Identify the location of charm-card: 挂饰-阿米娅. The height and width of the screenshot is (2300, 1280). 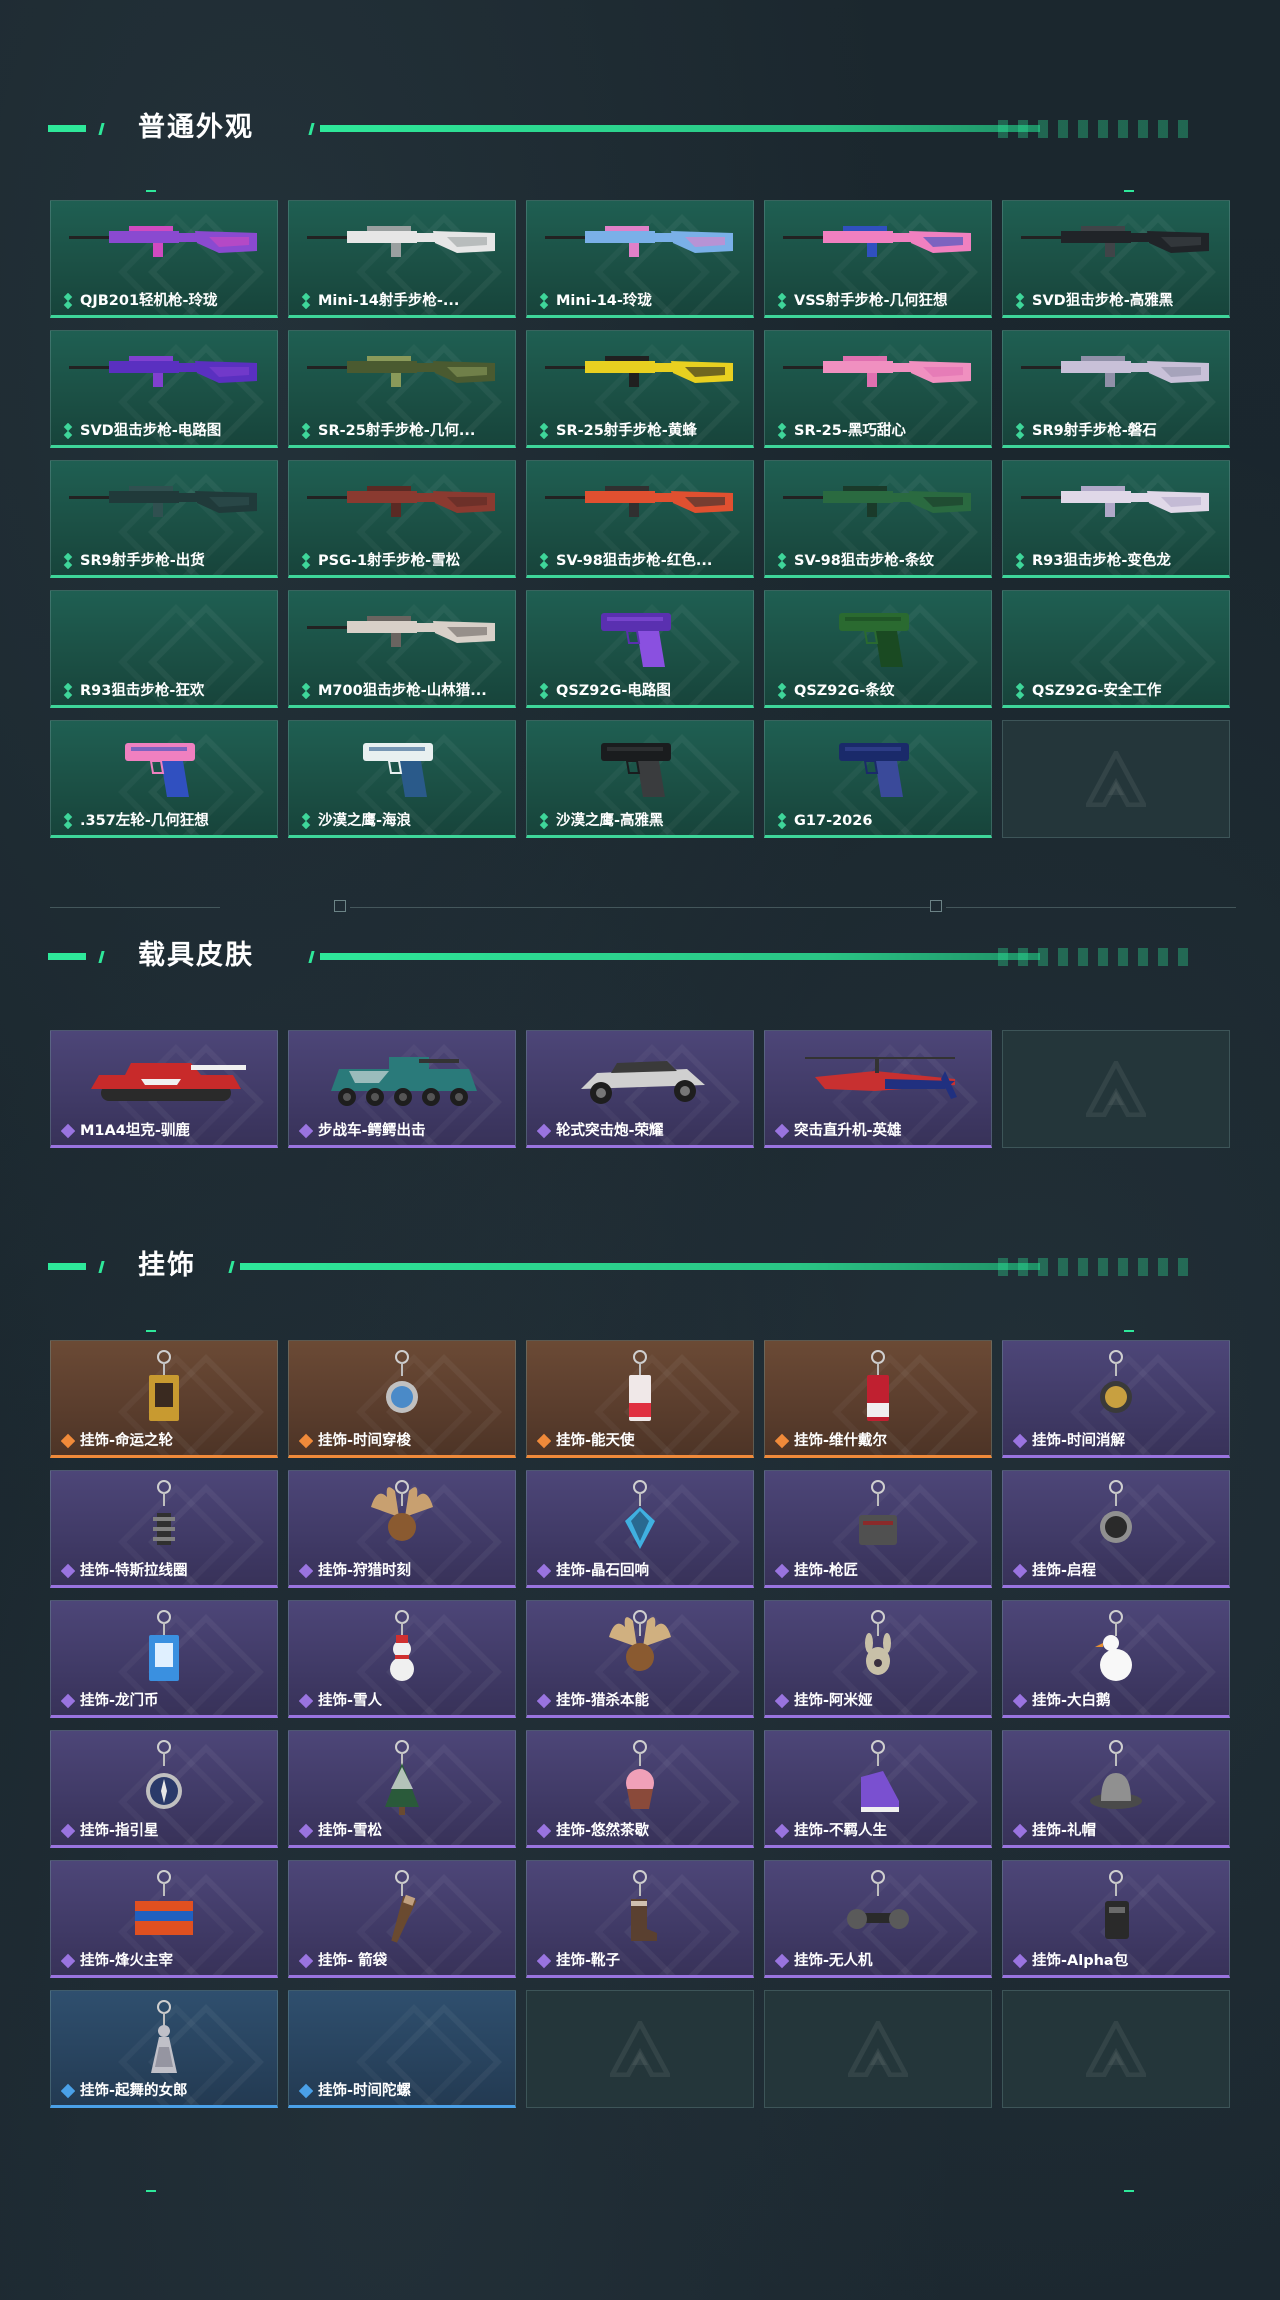
(878, 1659).